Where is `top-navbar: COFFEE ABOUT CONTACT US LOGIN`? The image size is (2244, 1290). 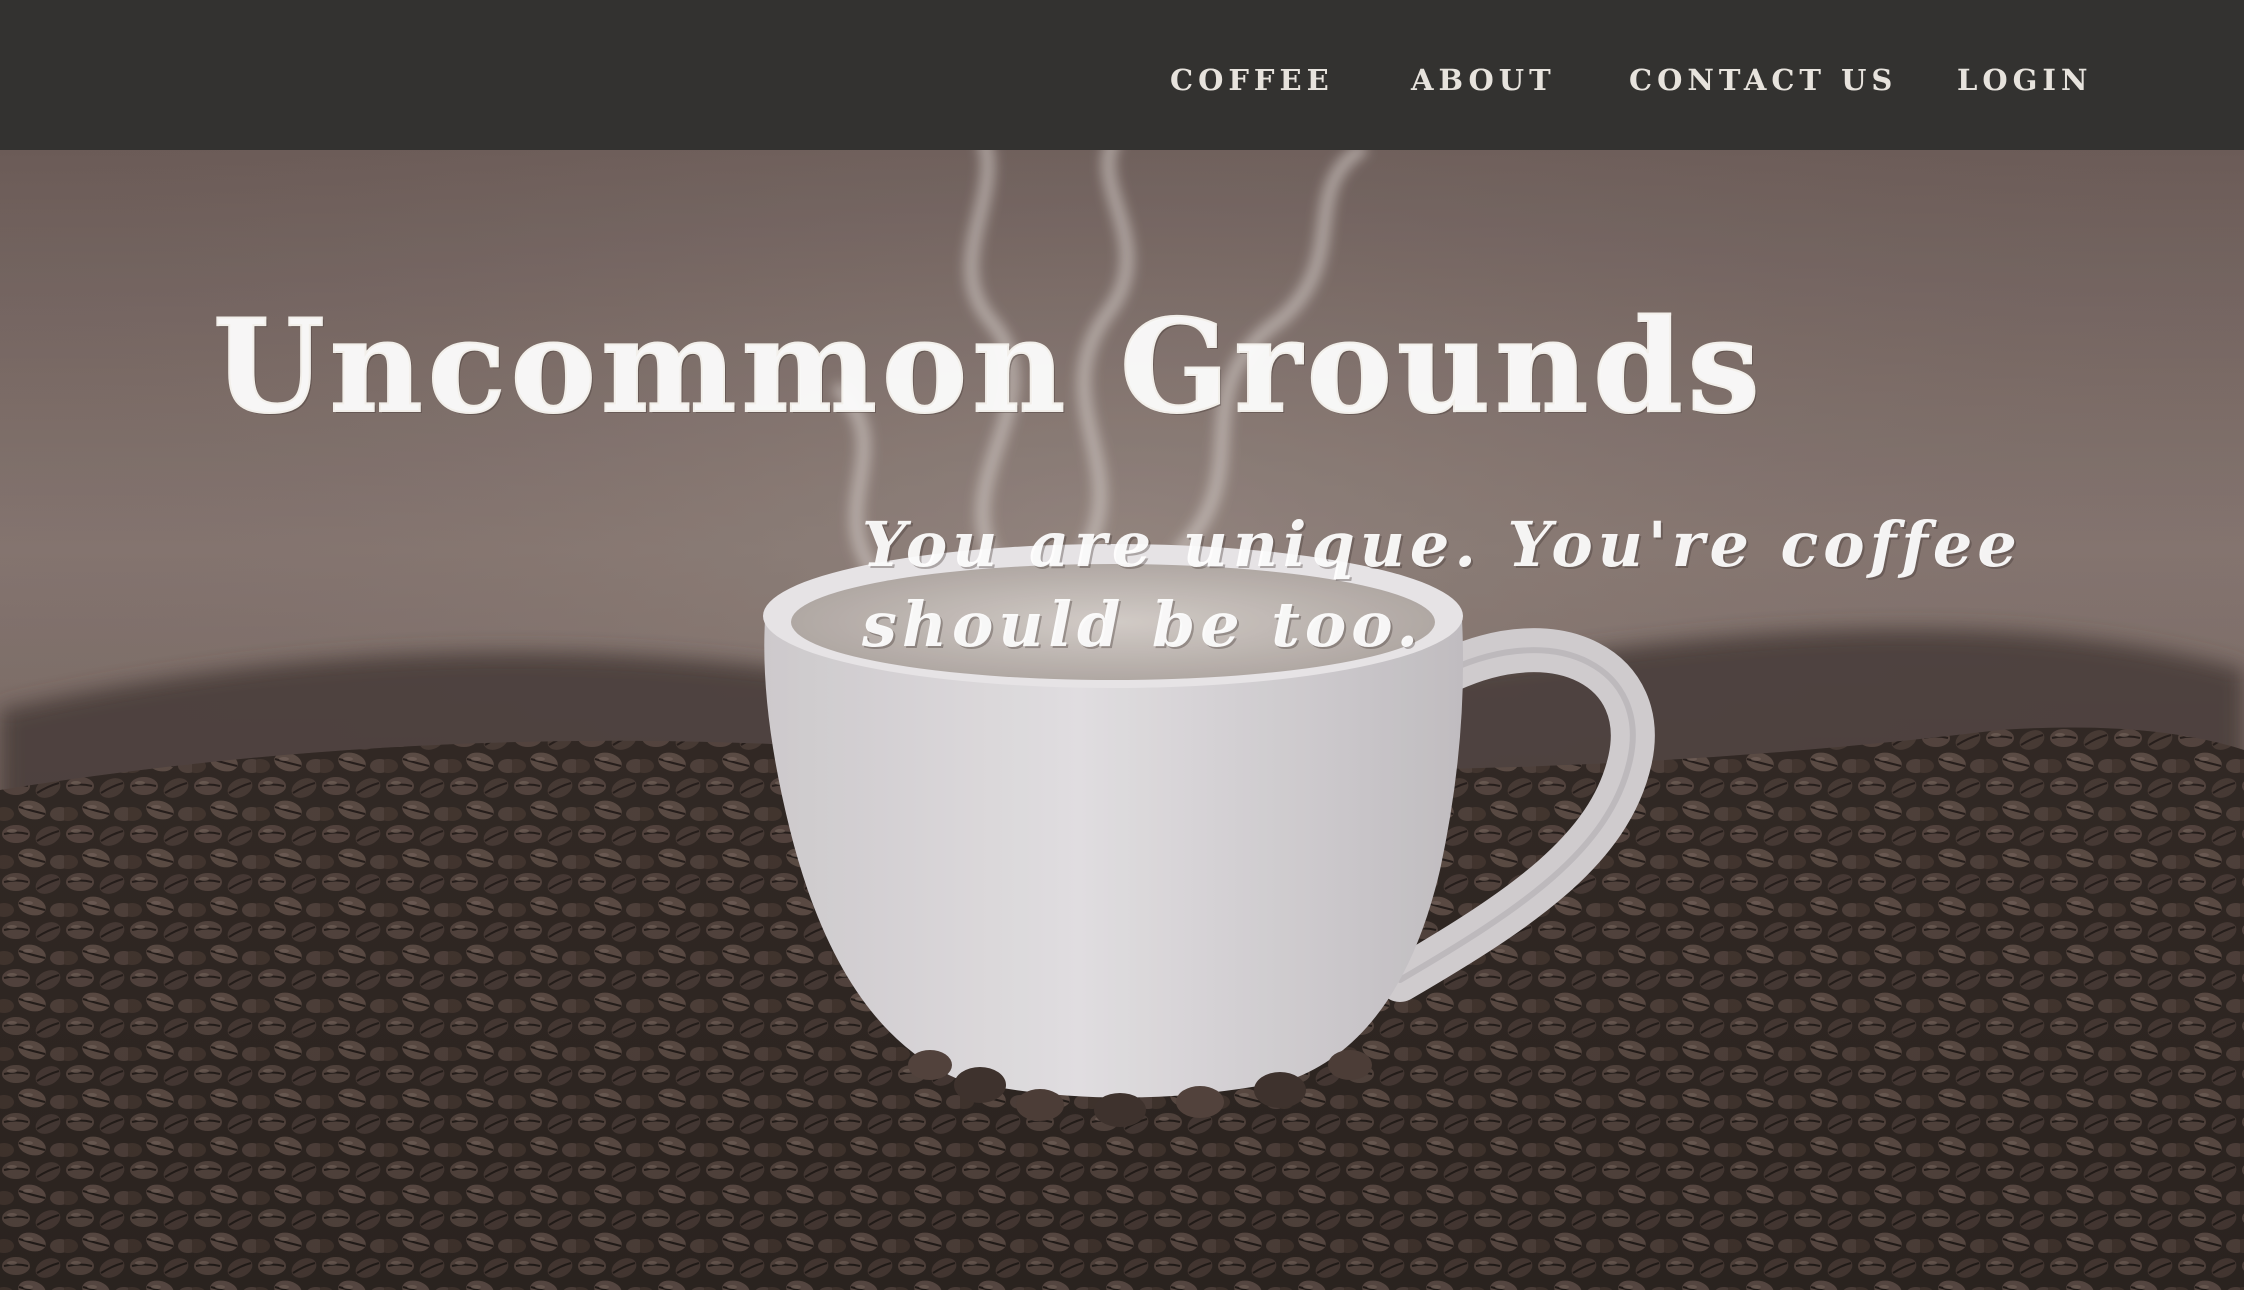 top-navbar: COFFEE ABOUT CONTACT US LOGIN is located at coordinates (1122, 75).